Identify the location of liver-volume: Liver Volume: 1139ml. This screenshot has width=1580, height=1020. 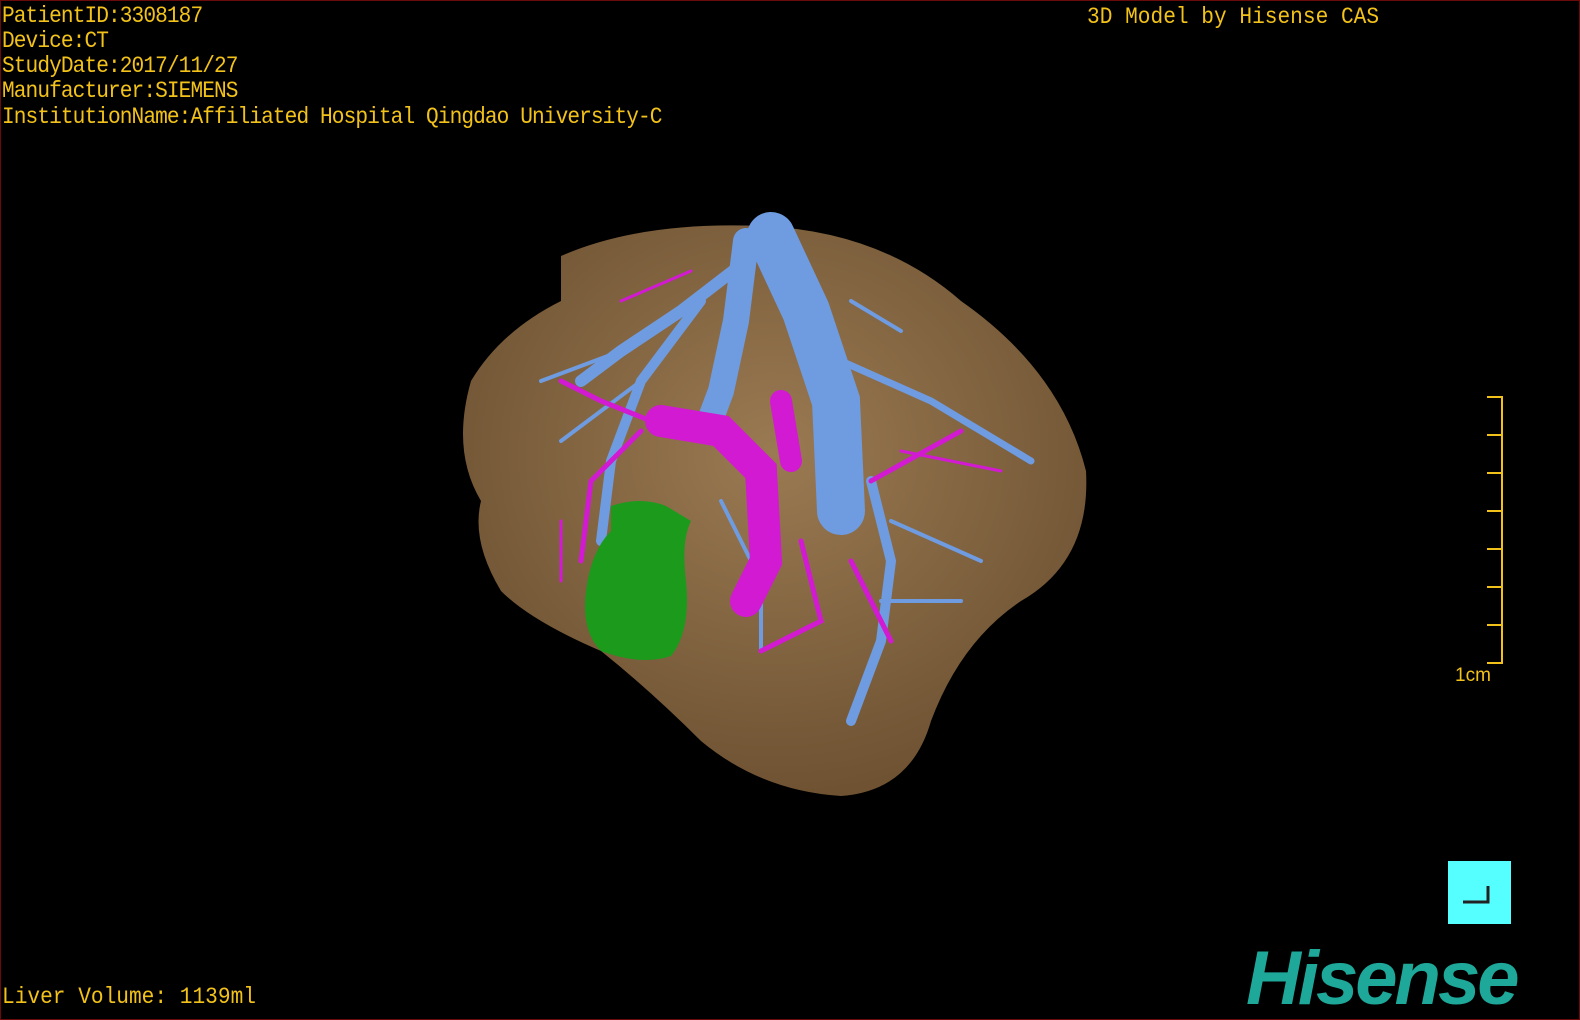
(129, 997).